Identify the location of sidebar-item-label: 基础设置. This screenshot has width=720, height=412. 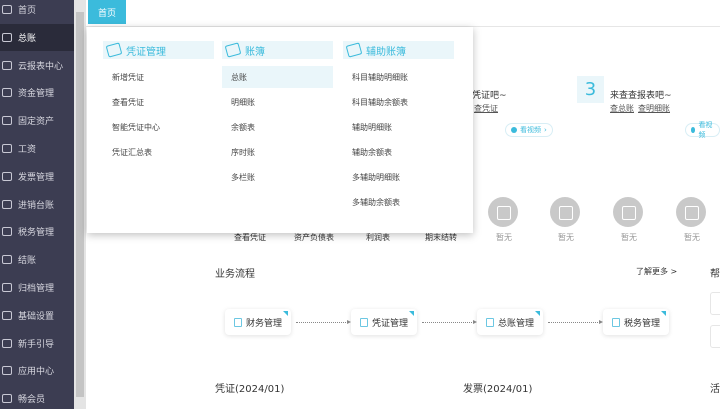
(36, 316).